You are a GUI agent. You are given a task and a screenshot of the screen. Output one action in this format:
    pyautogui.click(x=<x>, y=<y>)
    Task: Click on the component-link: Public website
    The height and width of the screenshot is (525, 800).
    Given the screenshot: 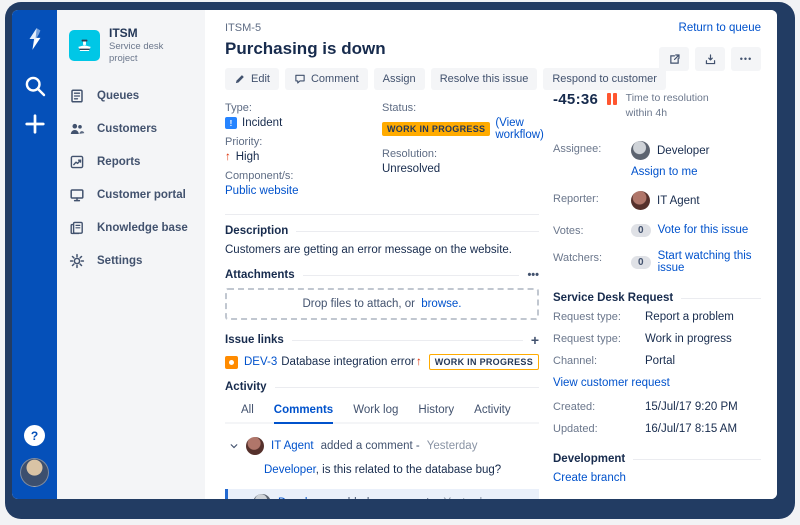 What is the action you would take?
    pyautogui.click(x=262, y=191)
    